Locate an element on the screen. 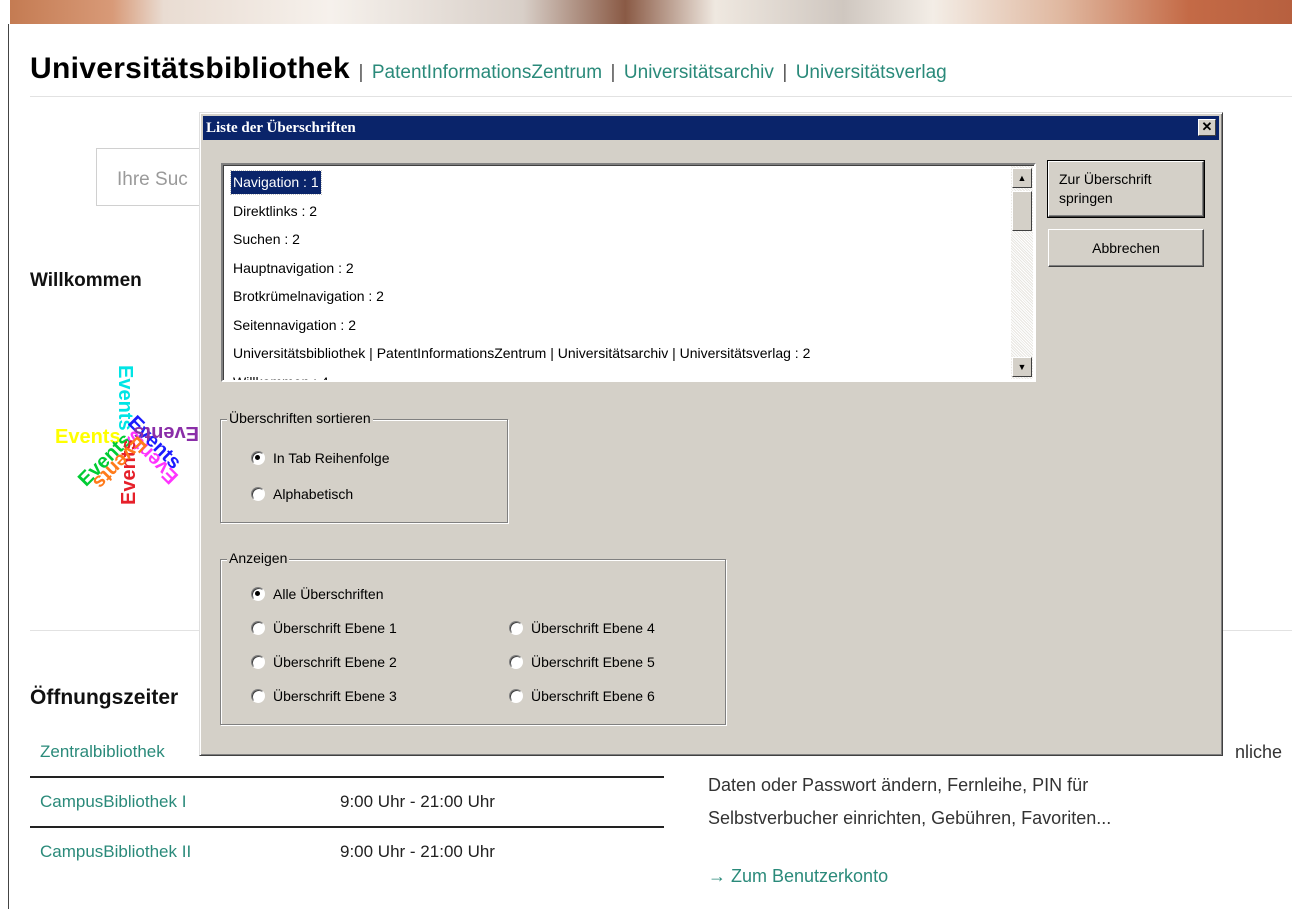  radio-level-3: Überschrift Ebene 3 is located at coordinates (324, 696).